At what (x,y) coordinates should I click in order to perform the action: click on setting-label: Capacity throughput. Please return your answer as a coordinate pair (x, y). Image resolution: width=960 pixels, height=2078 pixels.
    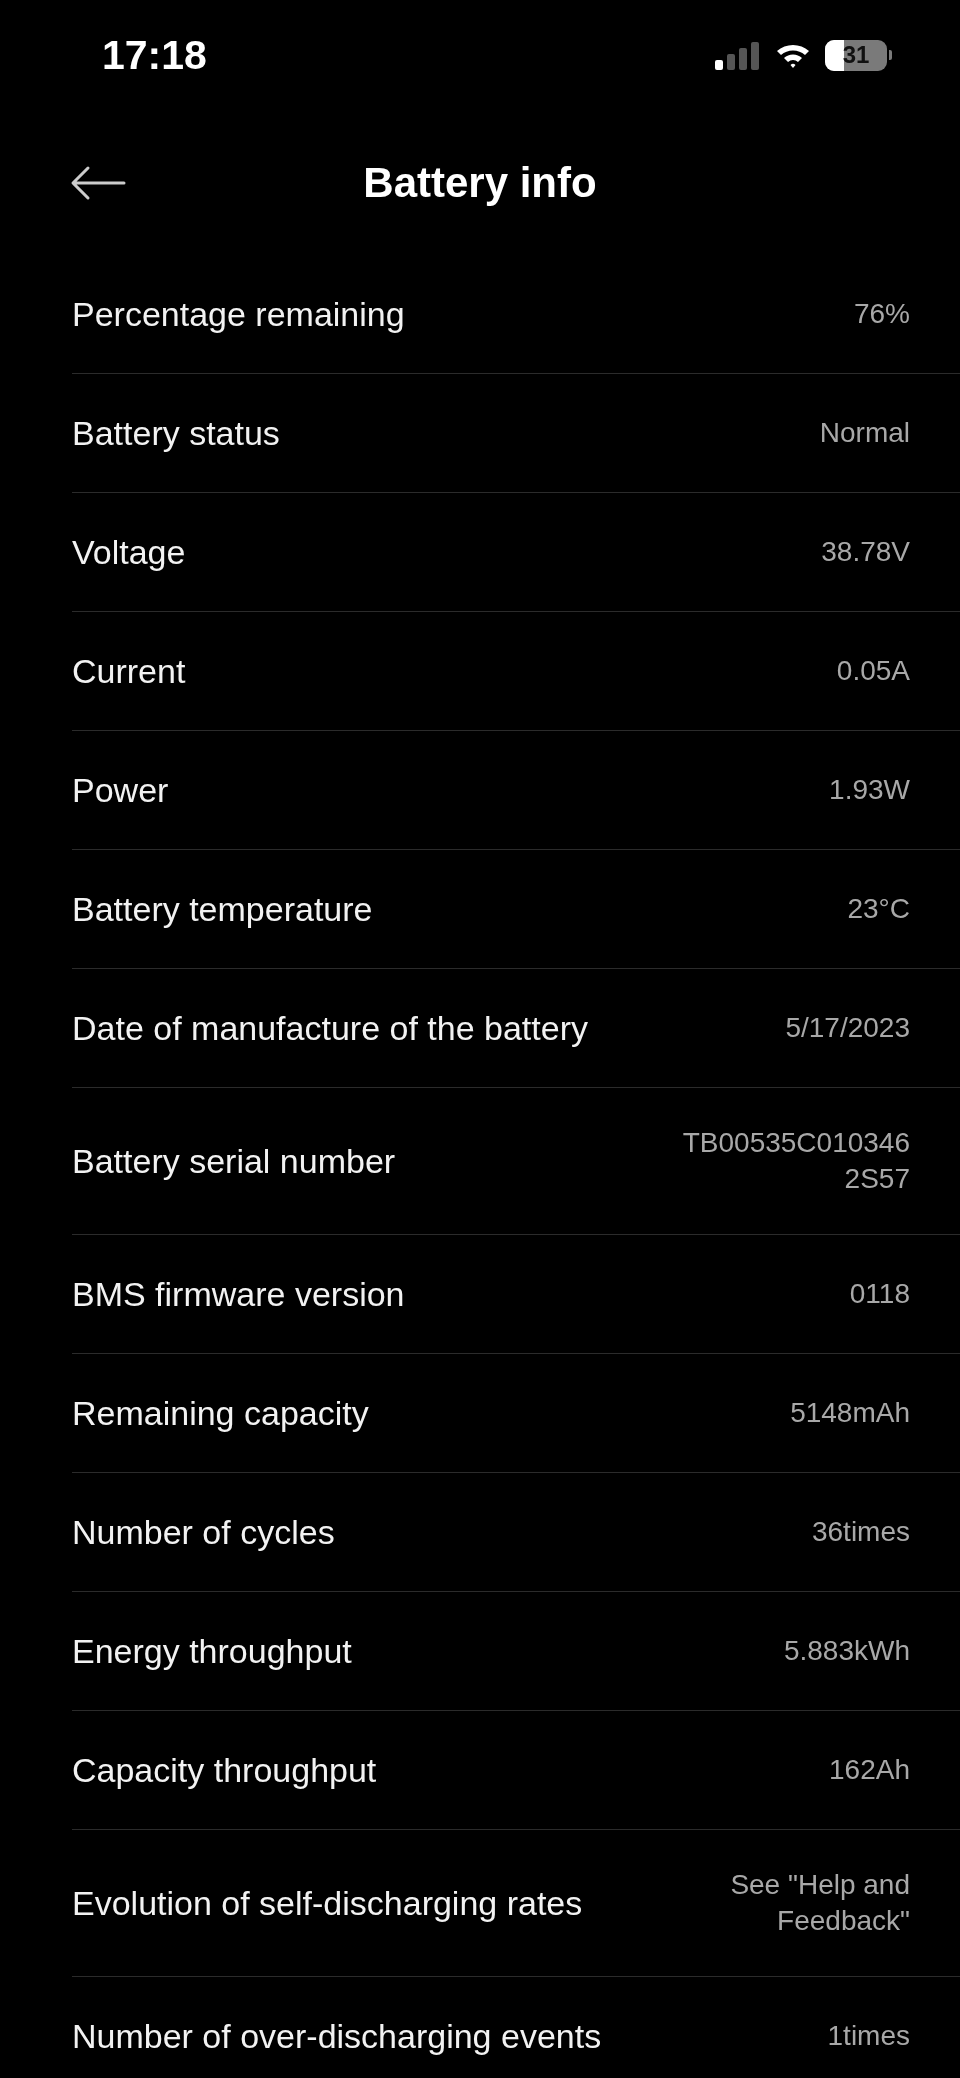
    Looking at the image, I should click on (224, 1770).